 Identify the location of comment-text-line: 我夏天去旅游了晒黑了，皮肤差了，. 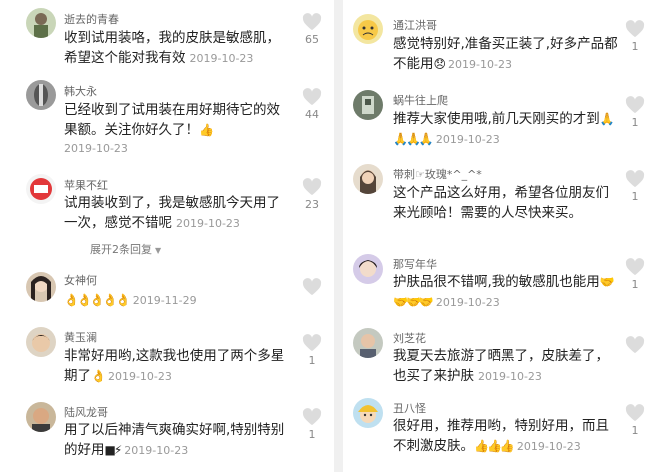
(501, 356).